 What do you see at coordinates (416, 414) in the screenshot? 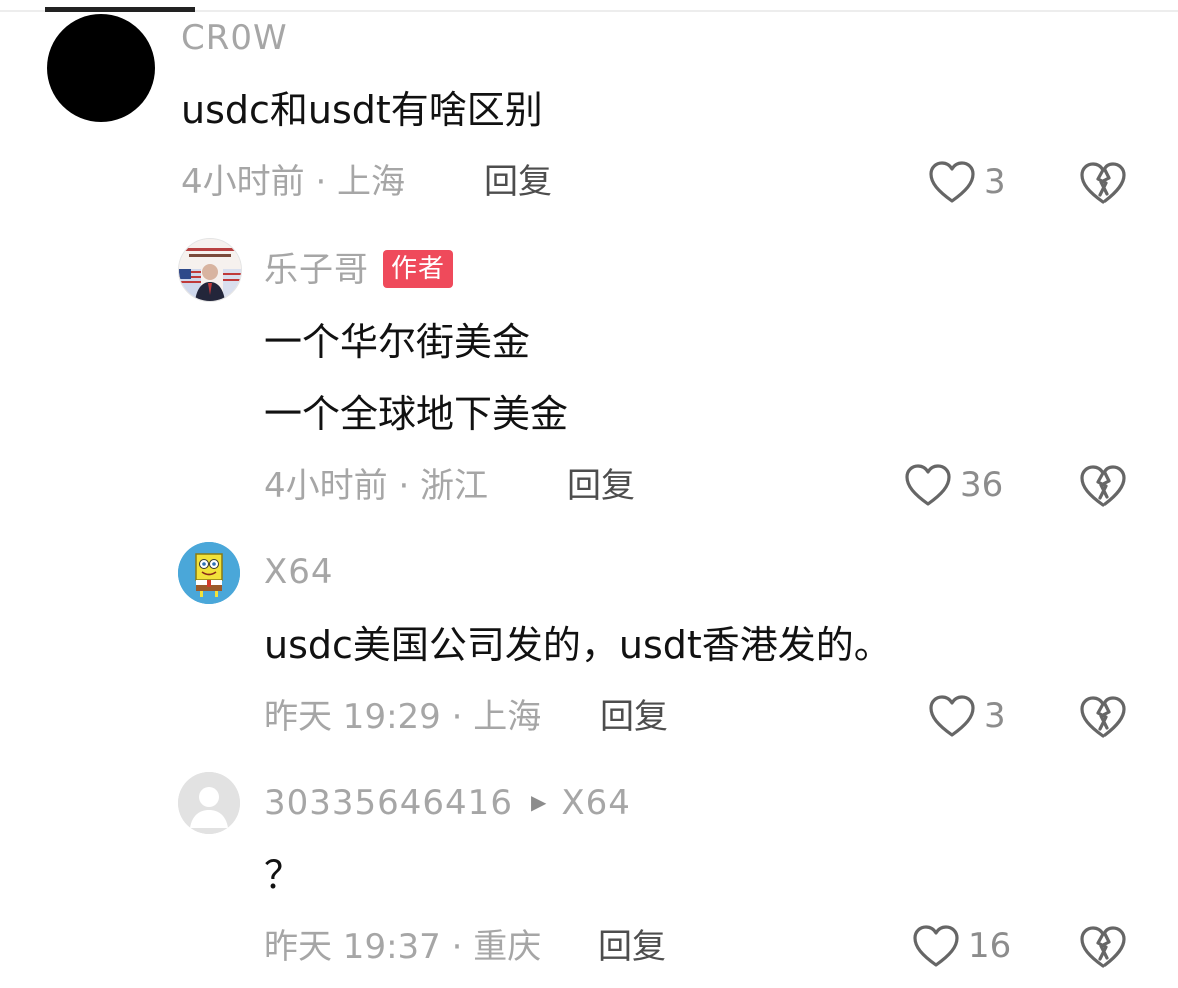
I see `comment-text: 一个全球地下美金` at bounding box center [416, 414].